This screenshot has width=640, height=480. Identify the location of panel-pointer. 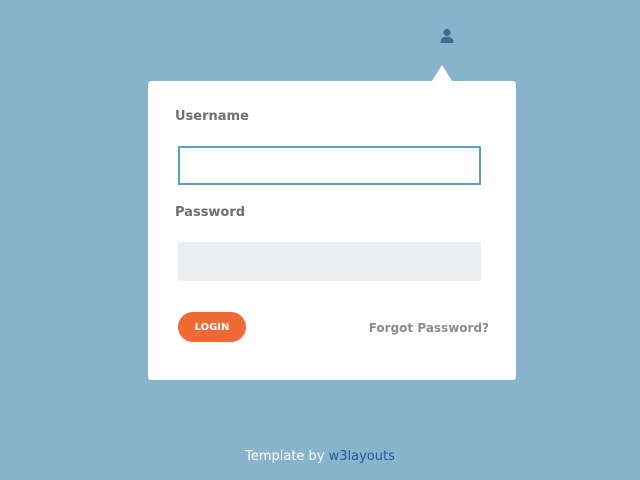
(442, 73).